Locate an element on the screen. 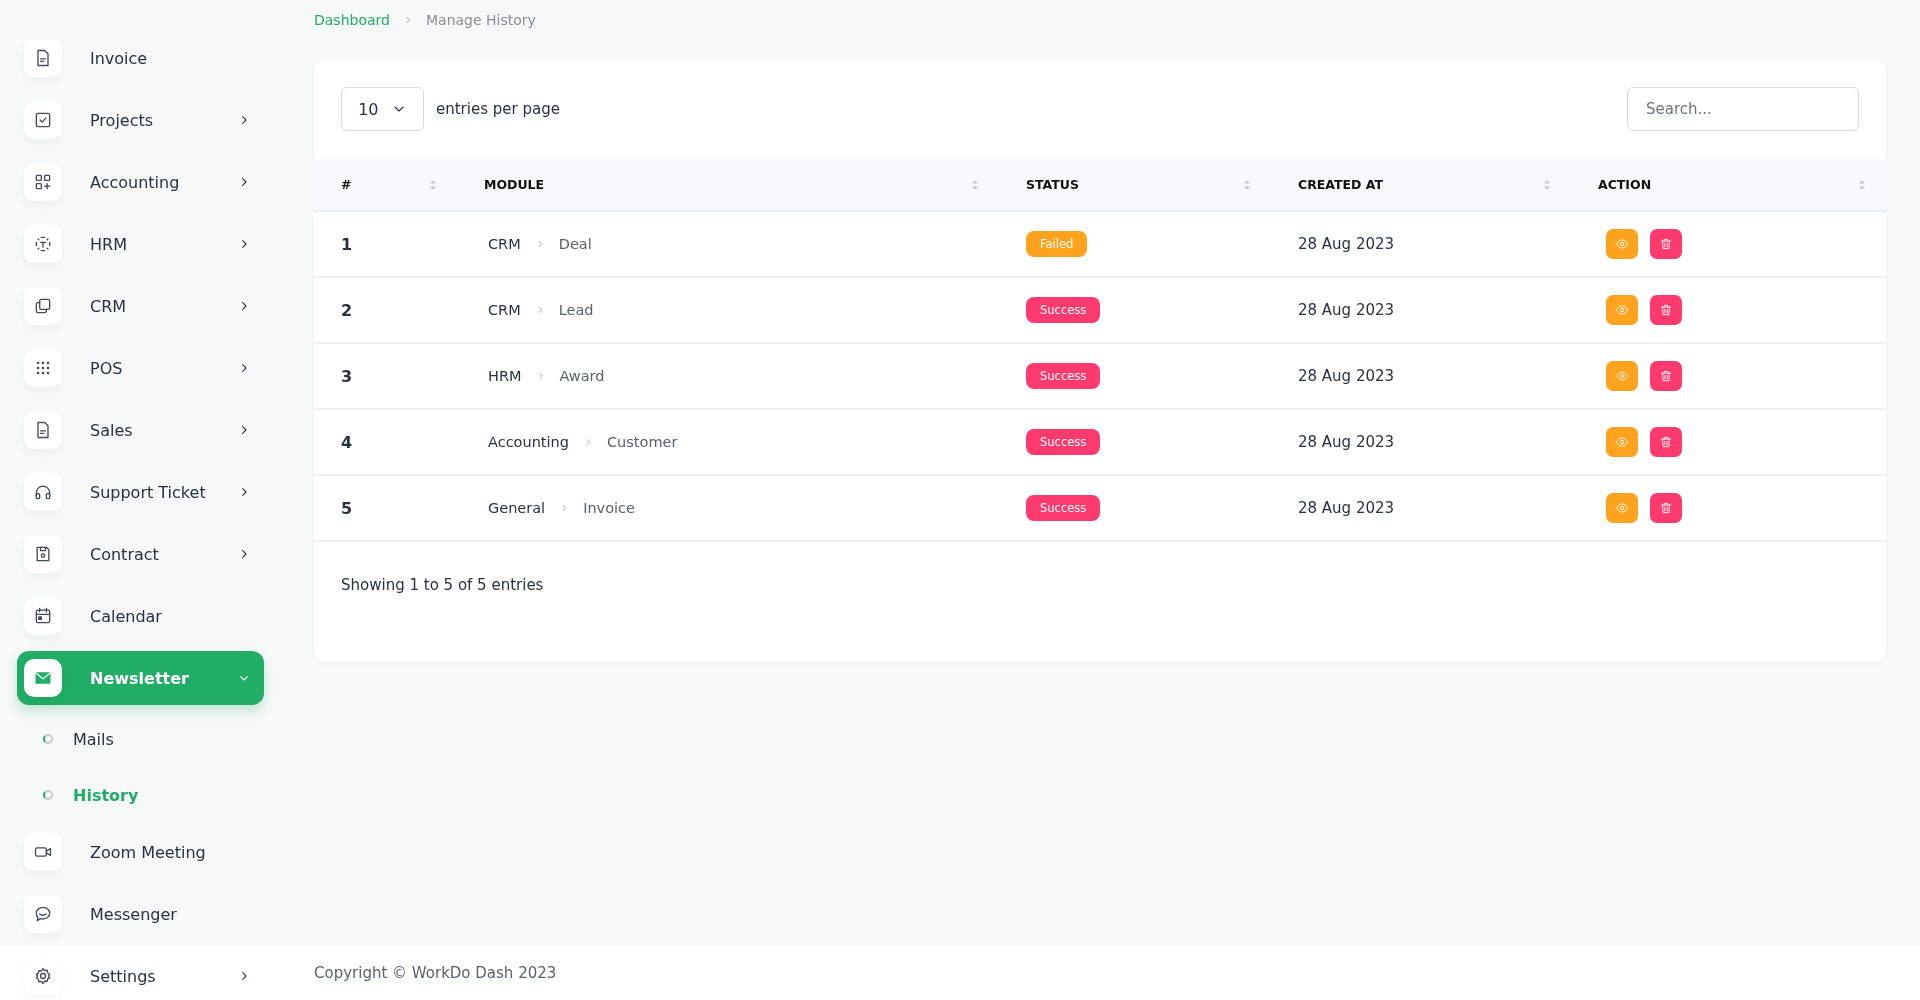 Image resolution: width=1920 pixels, height=1000 pixels. status-badge: Failed is located at coordinates (1057, 244).